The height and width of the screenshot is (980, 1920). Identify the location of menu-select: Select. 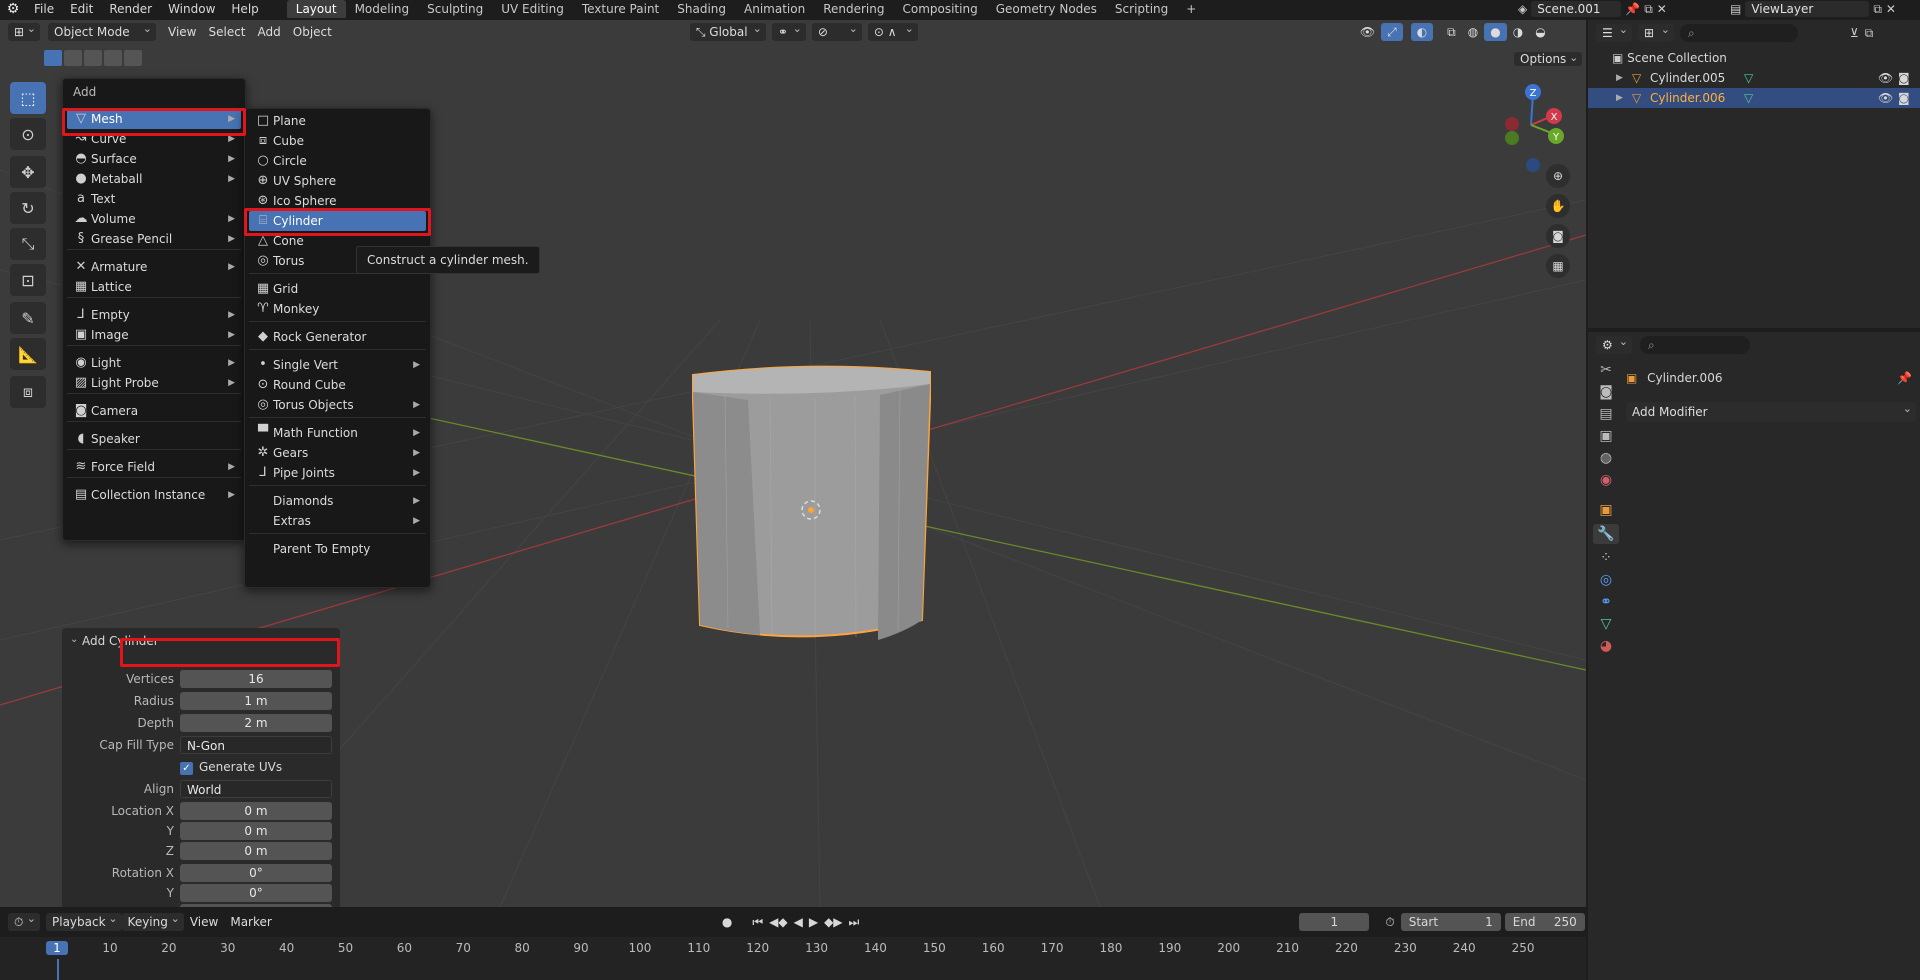
(226, 32).